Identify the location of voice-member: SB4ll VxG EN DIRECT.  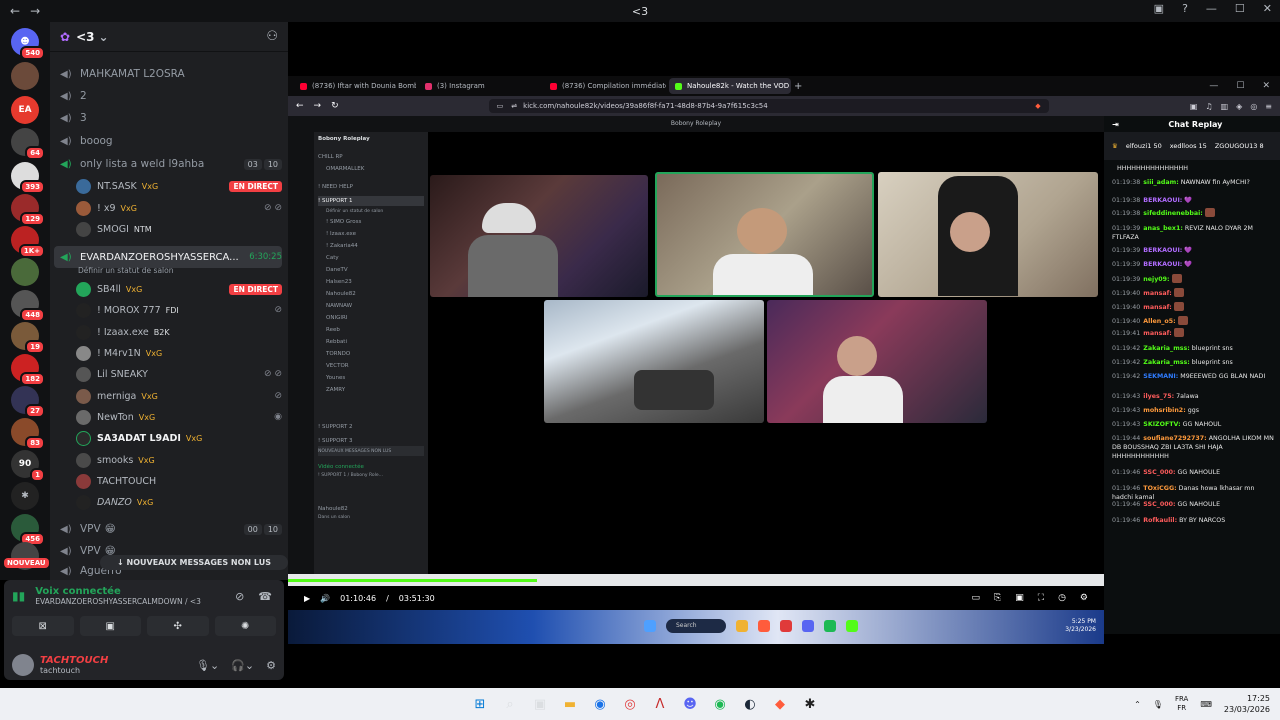
(179, 289).